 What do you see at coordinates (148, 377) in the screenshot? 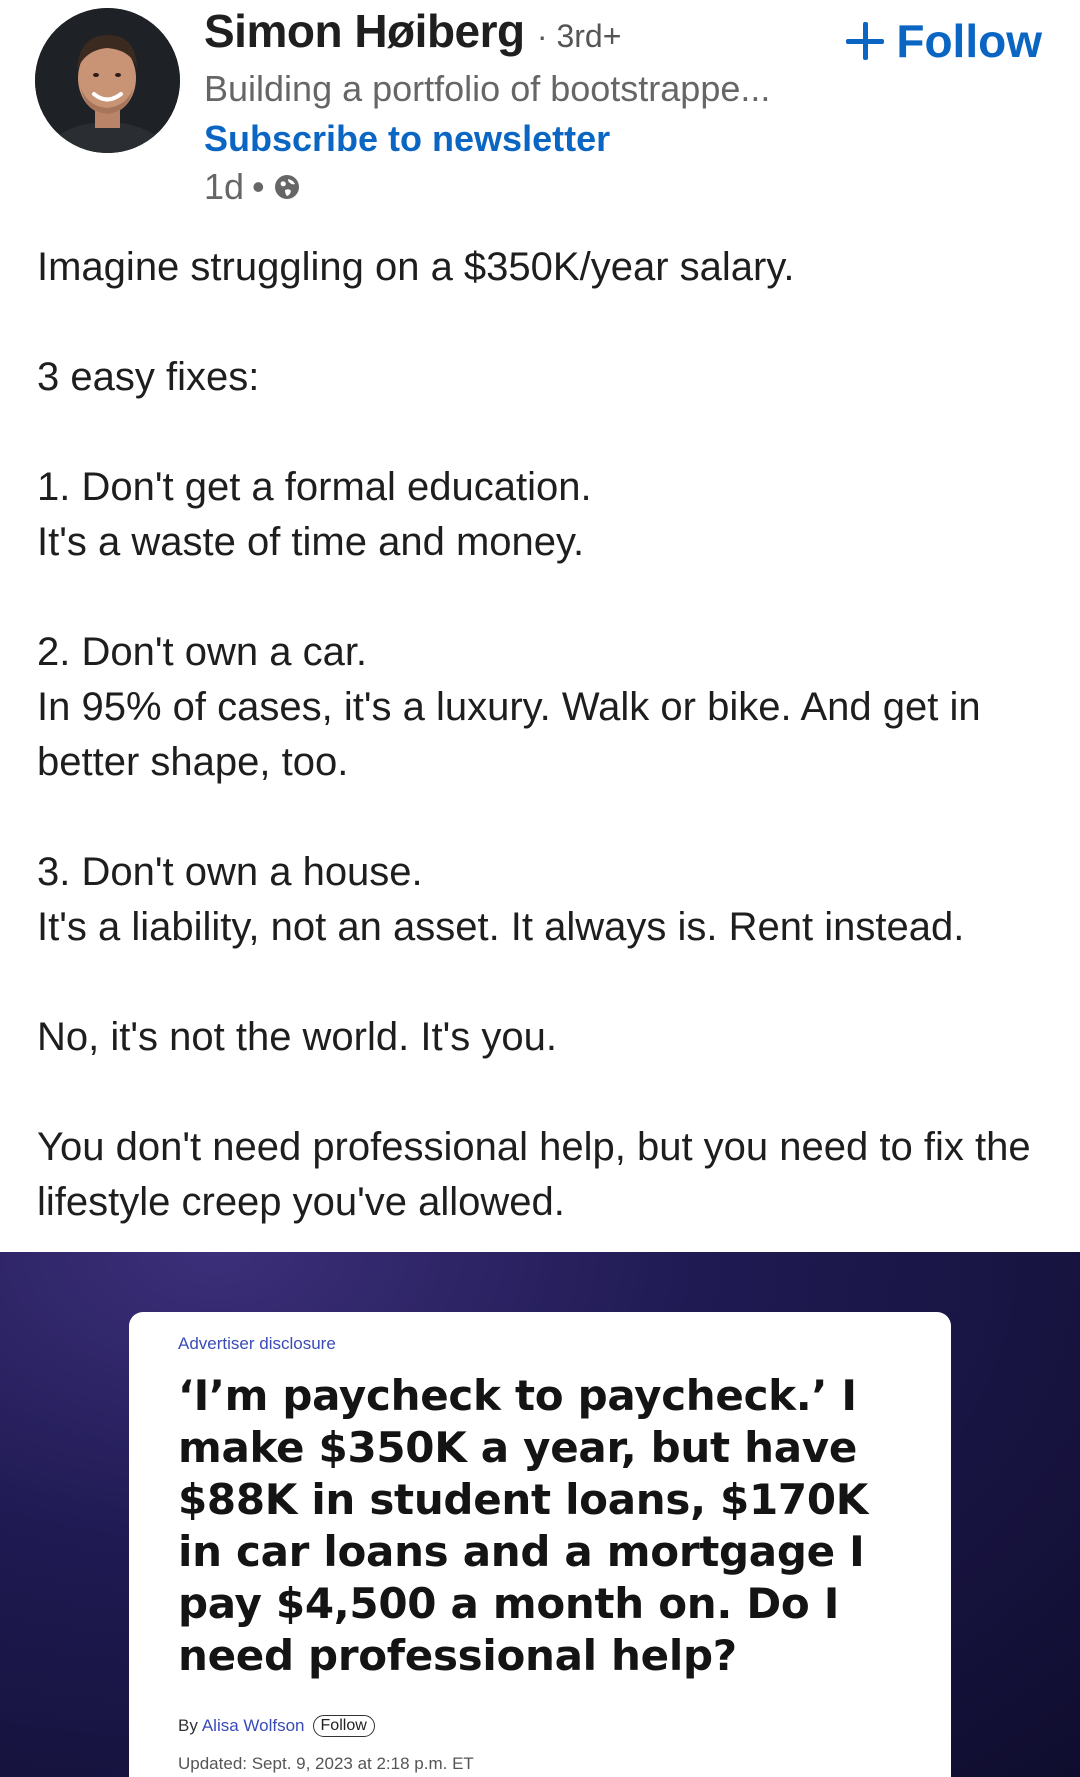
I see `fixes-heading: 3 easy fixes:` at bounding box center [148, 377].